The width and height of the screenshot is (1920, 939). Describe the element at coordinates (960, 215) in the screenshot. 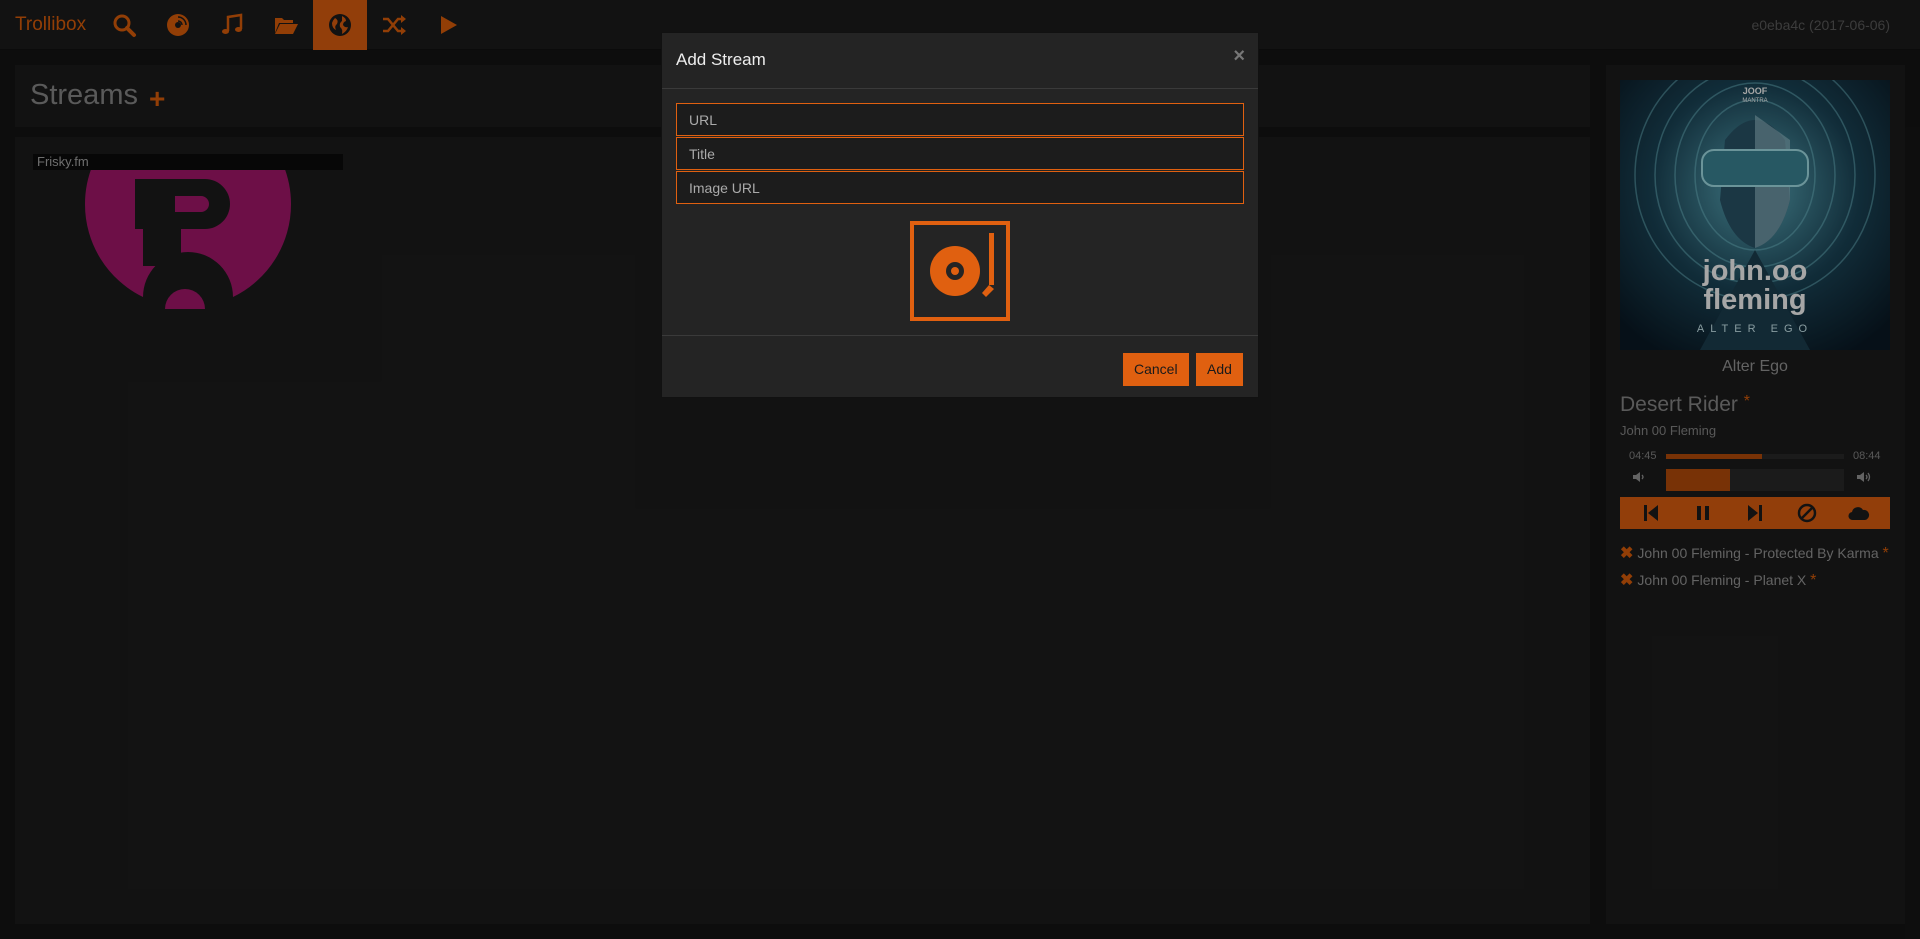

I see `add-stream-dialog: Add Stream × Cancel Add` at that location.